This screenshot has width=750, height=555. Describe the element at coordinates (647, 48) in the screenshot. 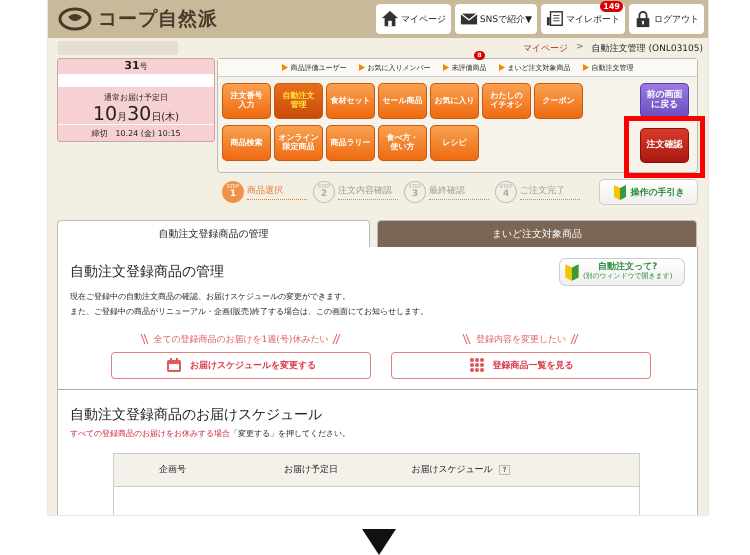

I see `breadcrumb-current: 自動注文管理 (ONL03105)` at that location.